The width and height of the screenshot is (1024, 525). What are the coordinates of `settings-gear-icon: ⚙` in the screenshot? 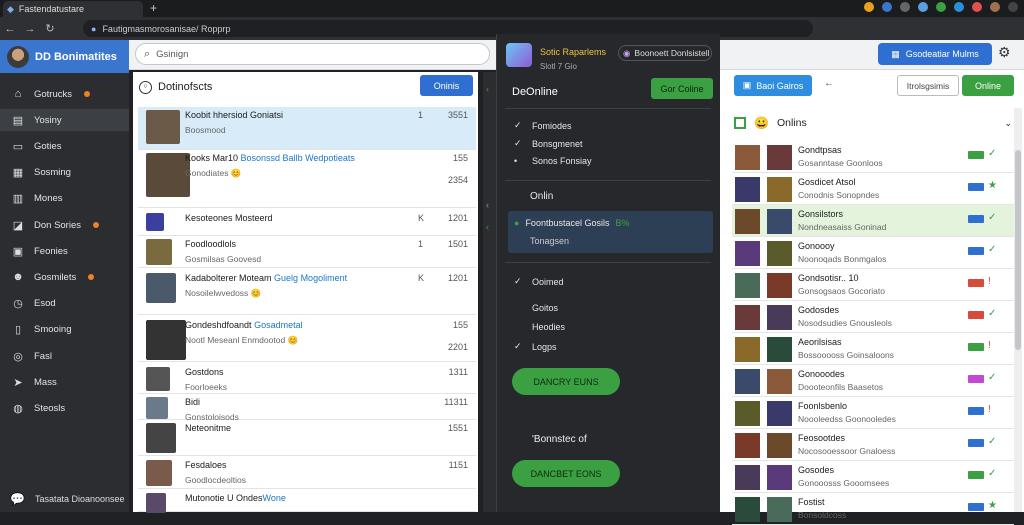 It's located at (1004, 52).